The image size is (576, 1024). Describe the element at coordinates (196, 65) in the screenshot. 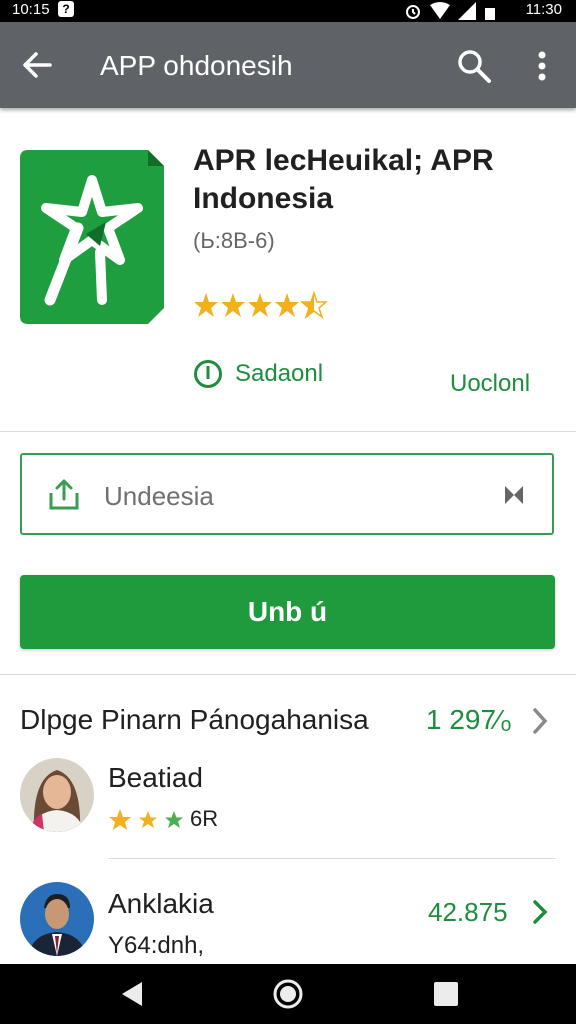

I see `app-bar-title: APP ohdonesih` at that location.